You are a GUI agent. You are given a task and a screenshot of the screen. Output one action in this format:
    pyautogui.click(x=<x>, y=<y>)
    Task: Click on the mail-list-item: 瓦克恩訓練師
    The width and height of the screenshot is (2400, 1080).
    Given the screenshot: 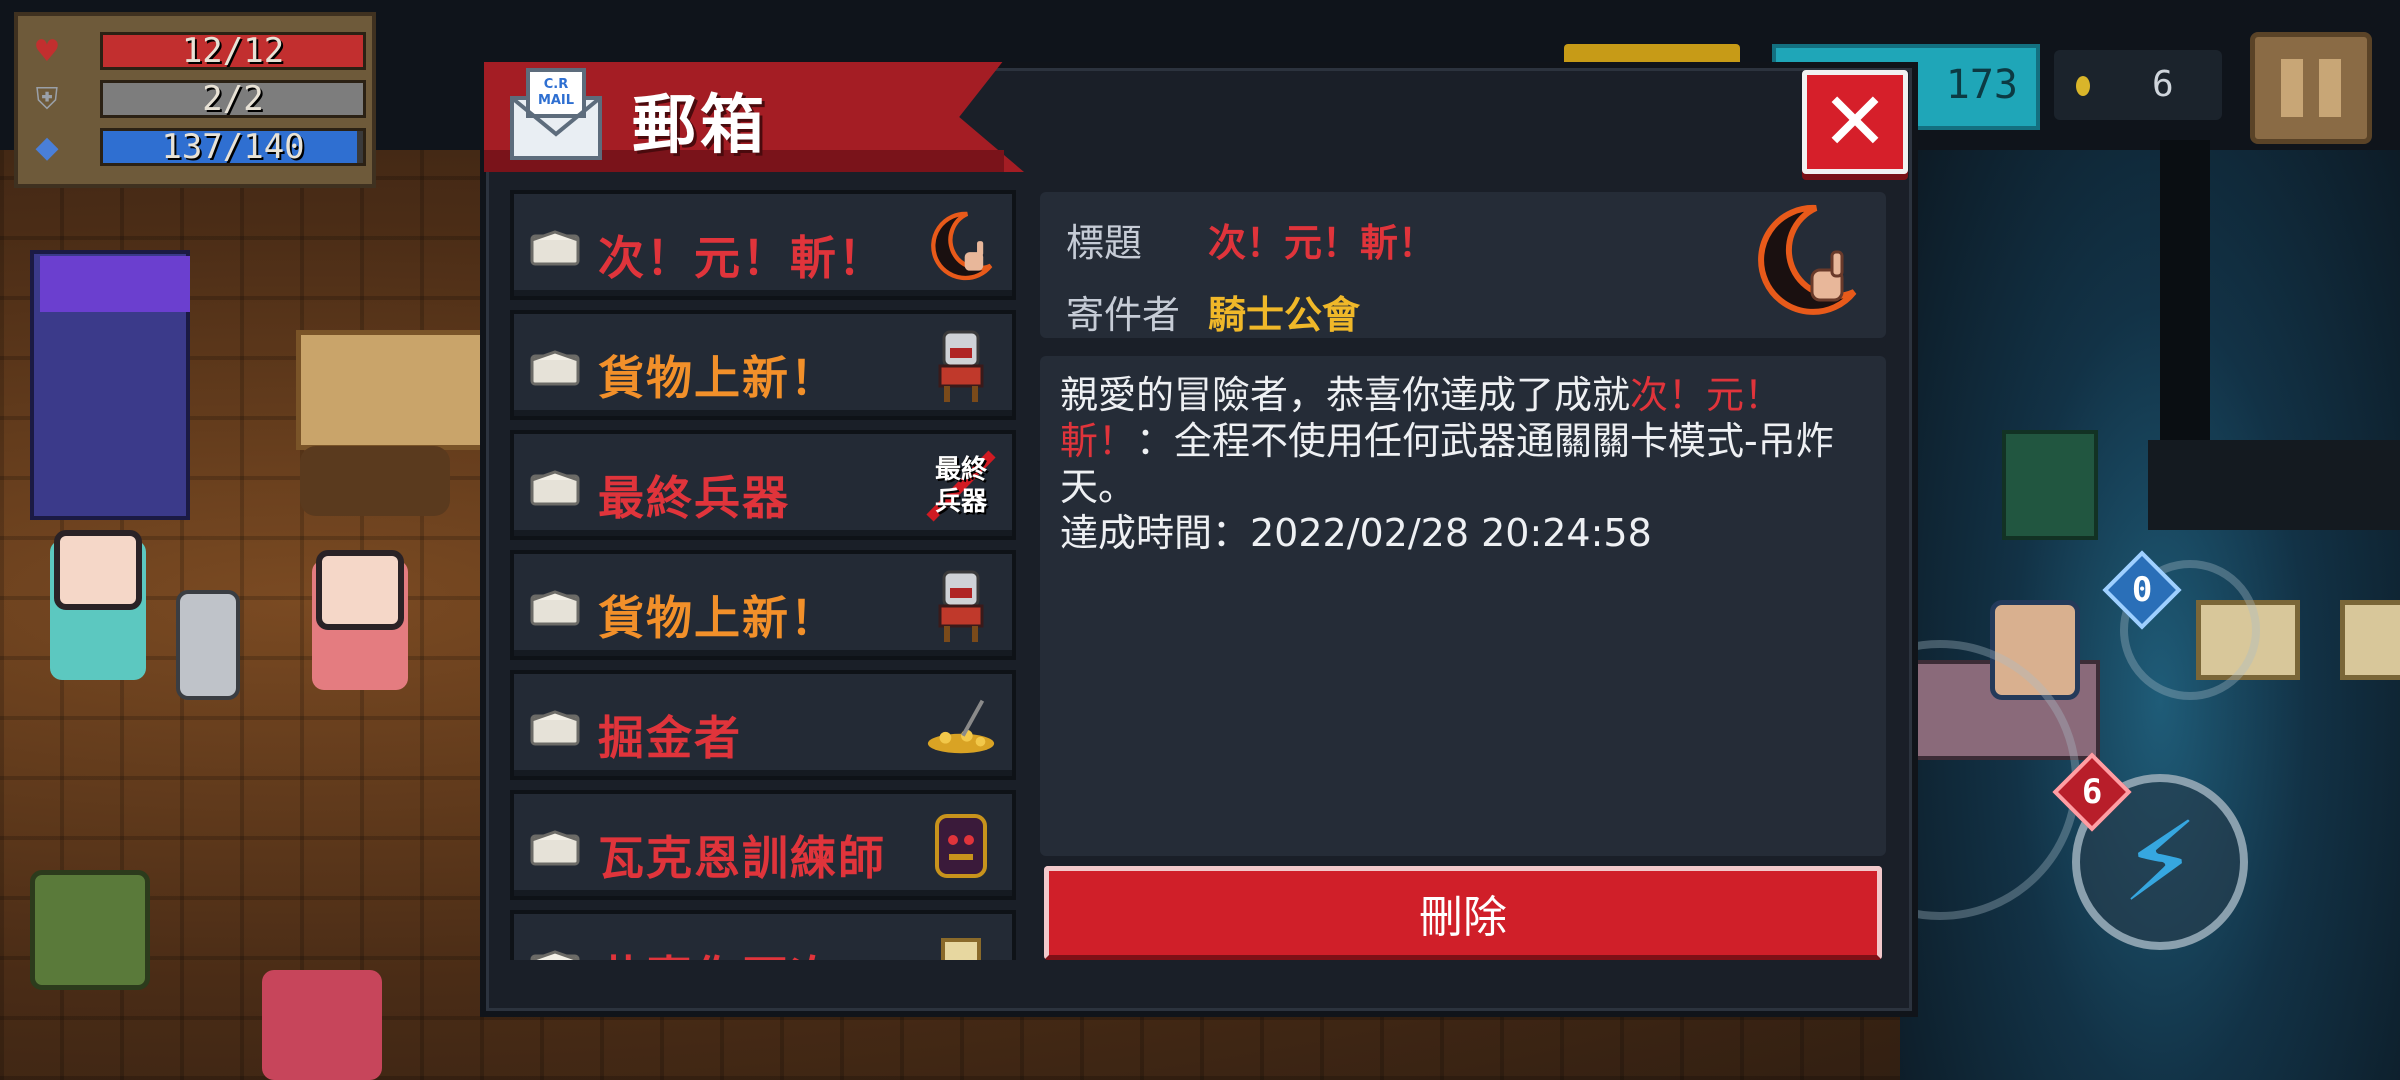 What is the action you would take?
    pyautogui.click(x=763, y=845)
    